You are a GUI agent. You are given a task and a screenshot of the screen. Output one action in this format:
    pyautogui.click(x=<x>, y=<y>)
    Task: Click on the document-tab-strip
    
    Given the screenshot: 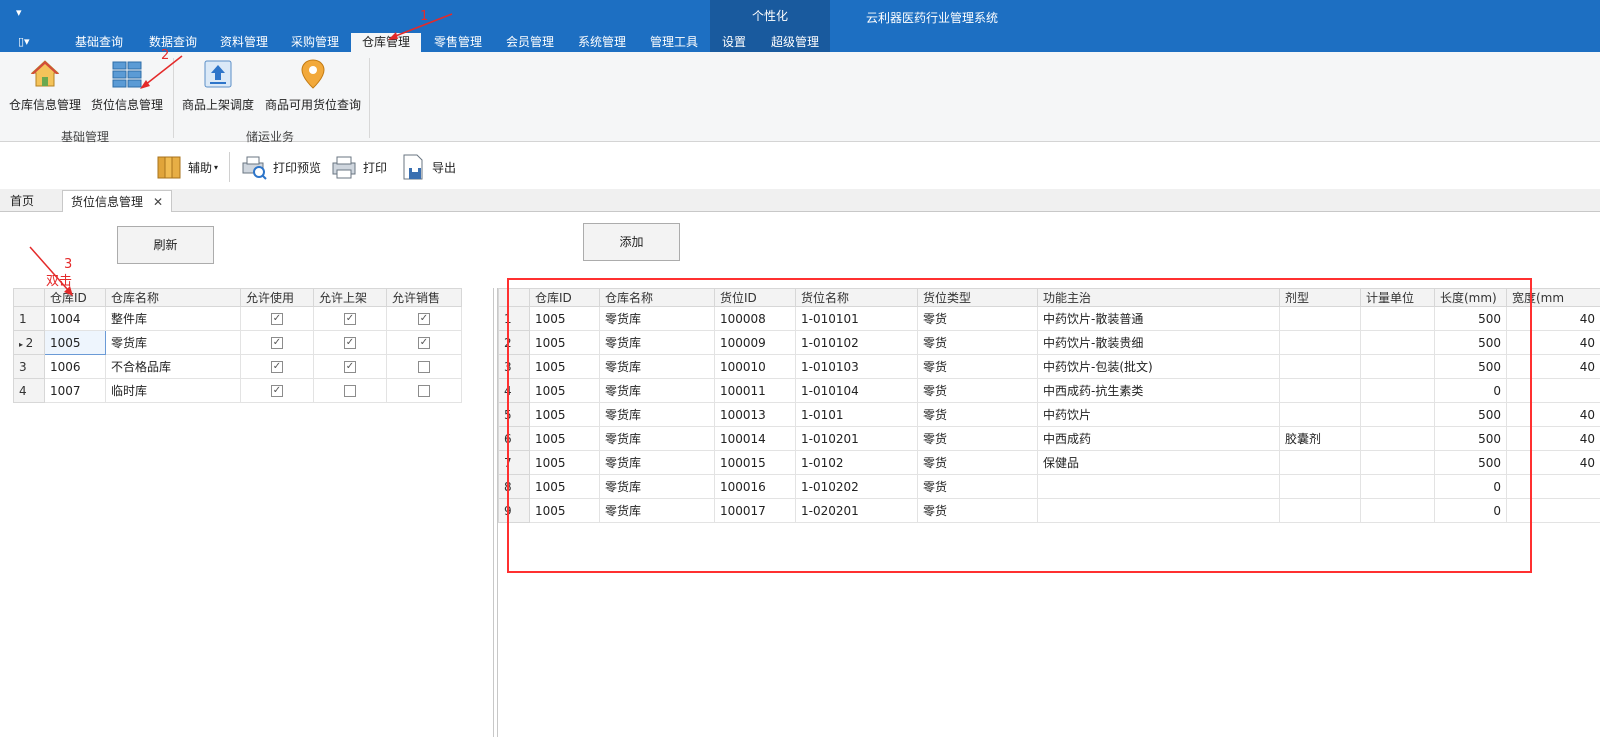 What is the action you would take?
    pyautogui.click(x=800, y=200)
    